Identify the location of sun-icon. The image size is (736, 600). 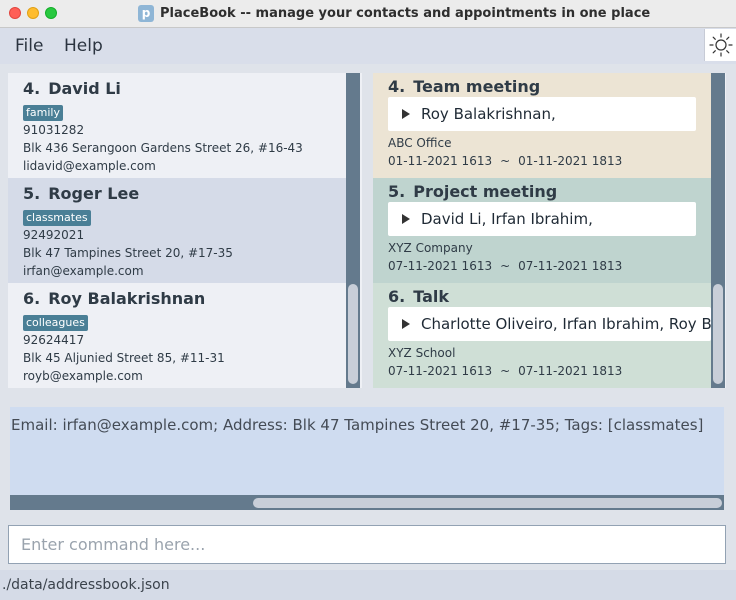
(721, 45).